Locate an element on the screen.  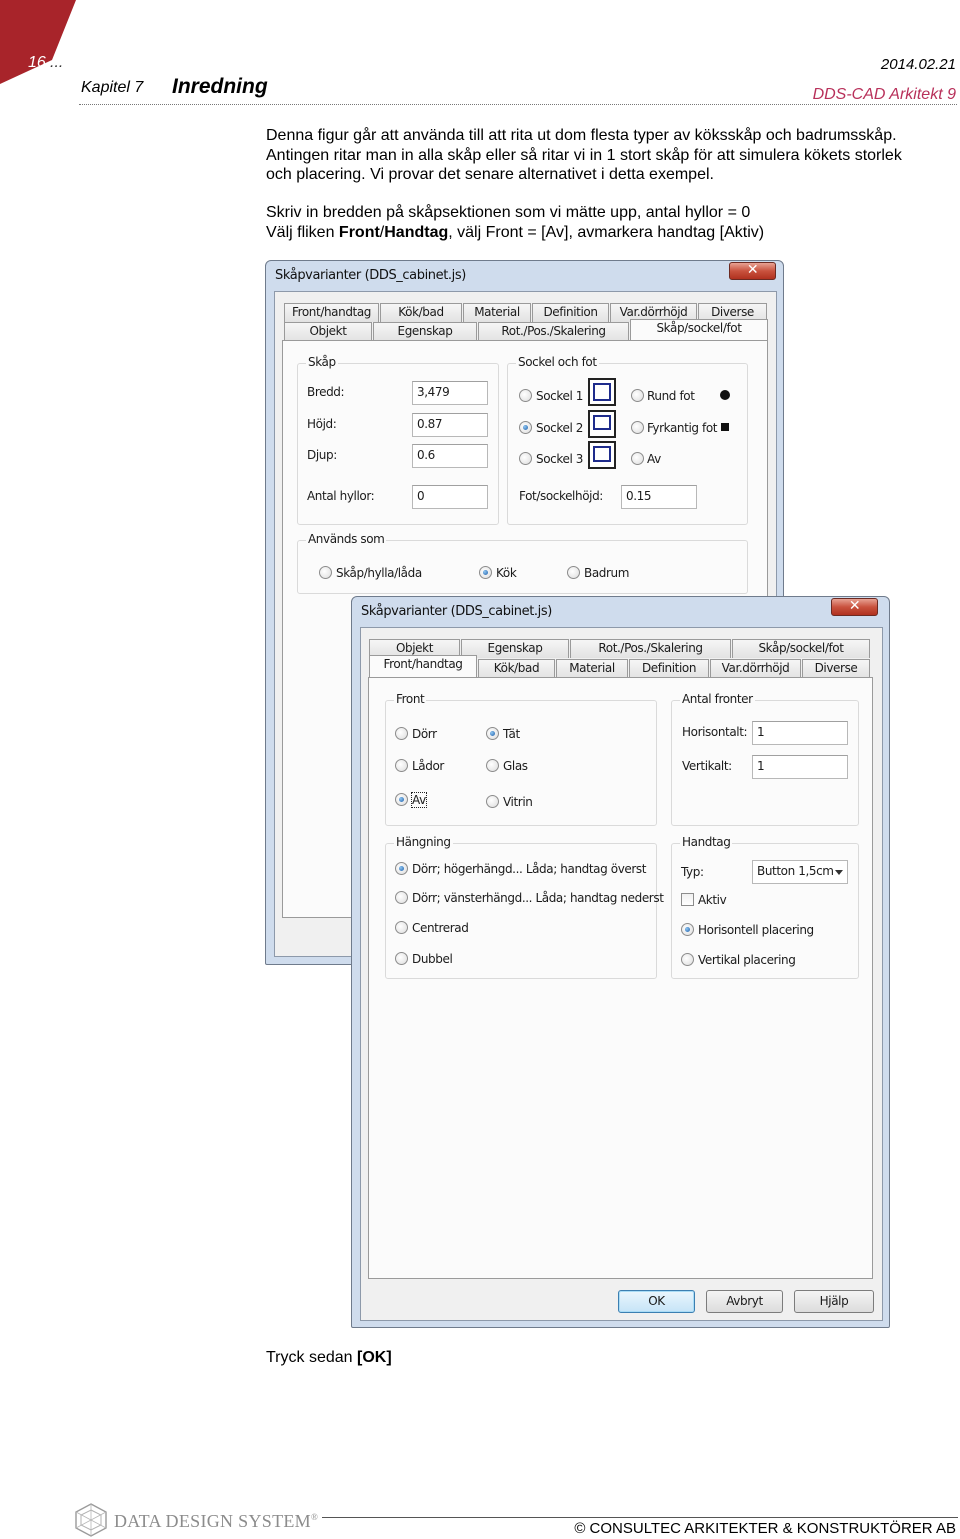
av-radio is located at coordinates (401, 799).